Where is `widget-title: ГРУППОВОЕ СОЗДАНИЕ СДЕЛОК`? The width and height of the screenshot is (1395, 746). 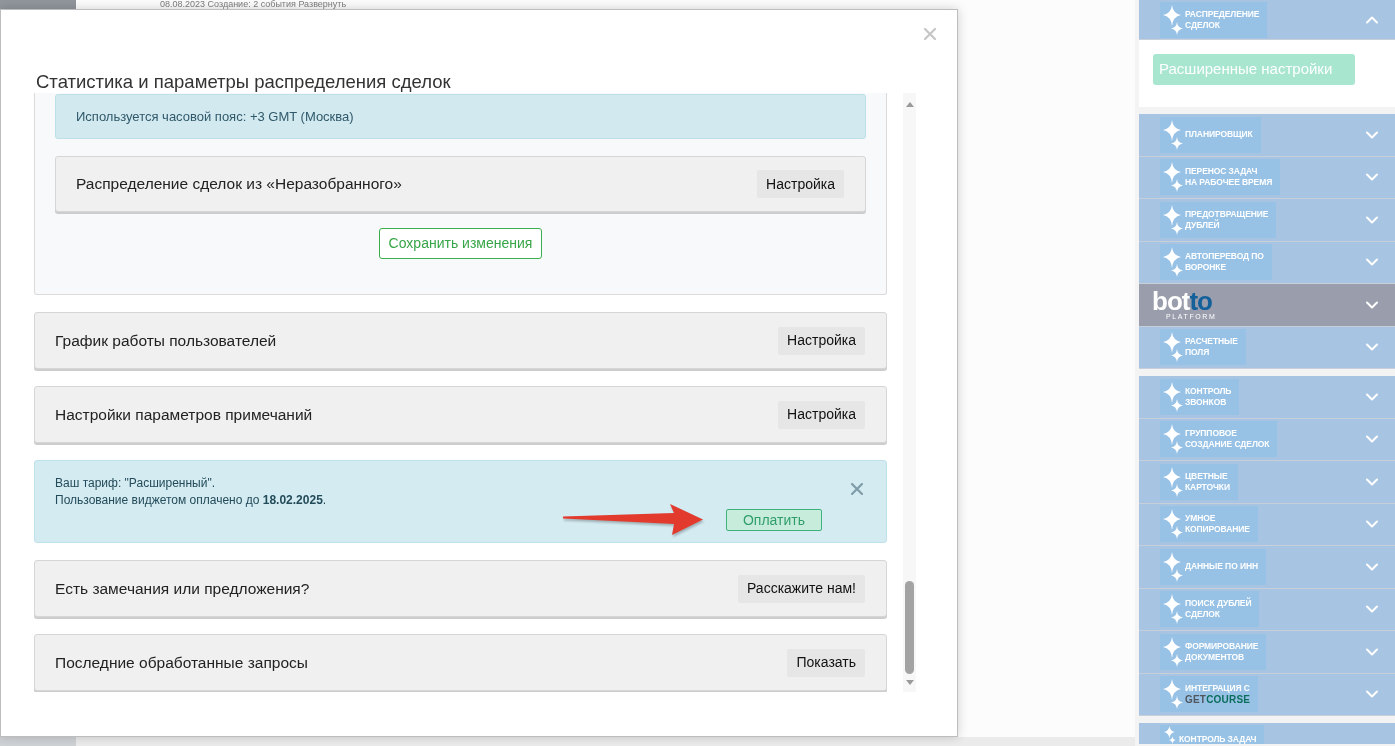 widget-title: ГРУППОВОЕ СОЗДАНИЕ СДЕЛОК is located at coordinates (1227, 439).